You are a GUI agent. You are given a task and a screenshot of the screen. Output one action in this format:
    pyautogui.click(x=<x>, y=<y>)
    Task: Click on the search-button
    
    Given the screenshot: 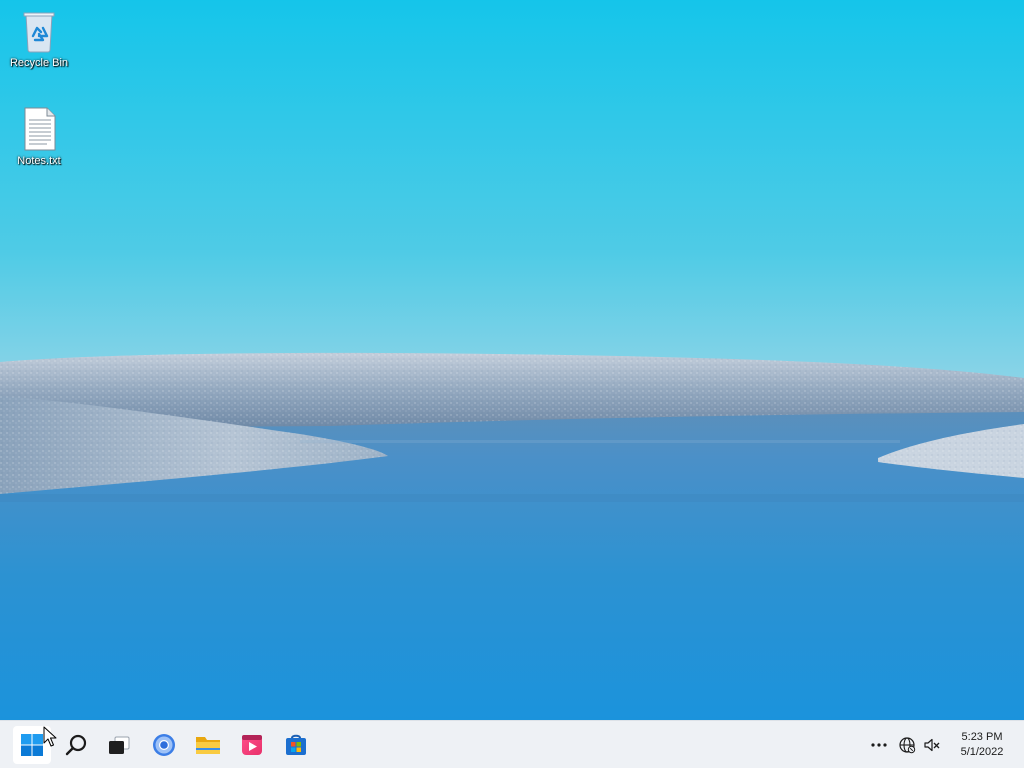 What is the action you would take?
    pyautogui.click(x=76, y=745)
    